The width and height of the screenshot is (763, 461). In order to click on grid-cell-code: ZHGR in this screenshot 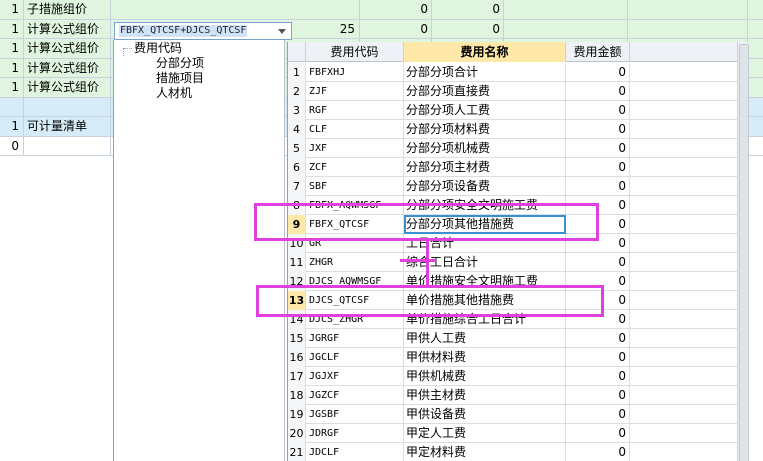, I will do `click(355, 262)`.